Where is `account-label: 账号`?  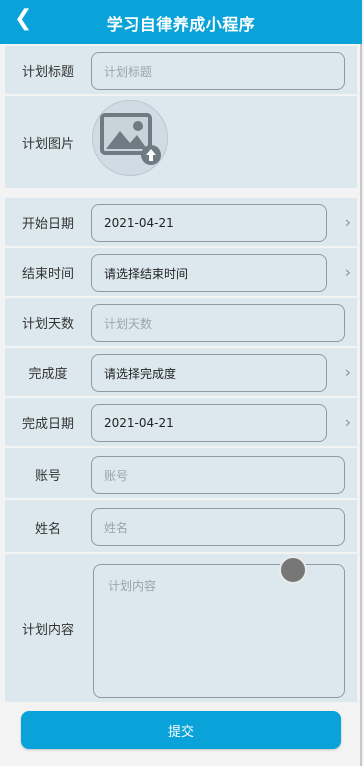 account-label: 账号 is located at coordinates (47, 476).